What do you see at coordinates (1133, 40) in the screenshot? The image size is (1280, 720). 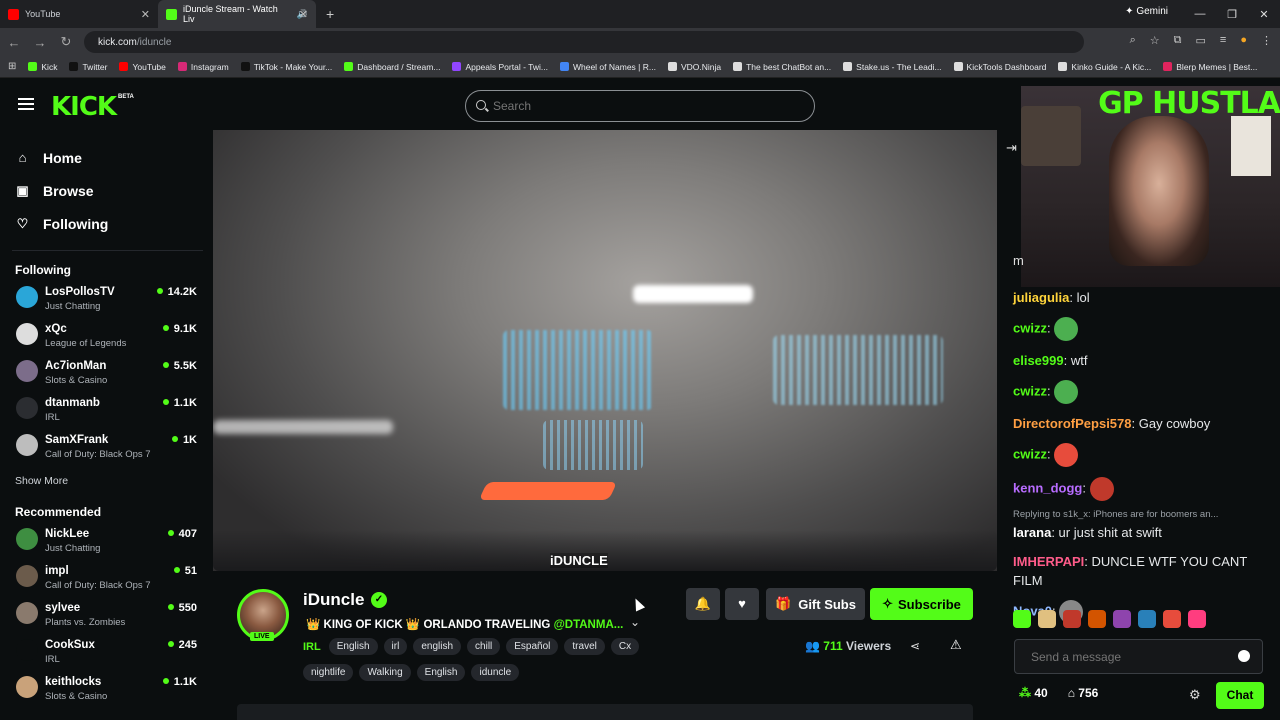 I see `zoom-icon: ⌕` at bounding box center [1133, 40].